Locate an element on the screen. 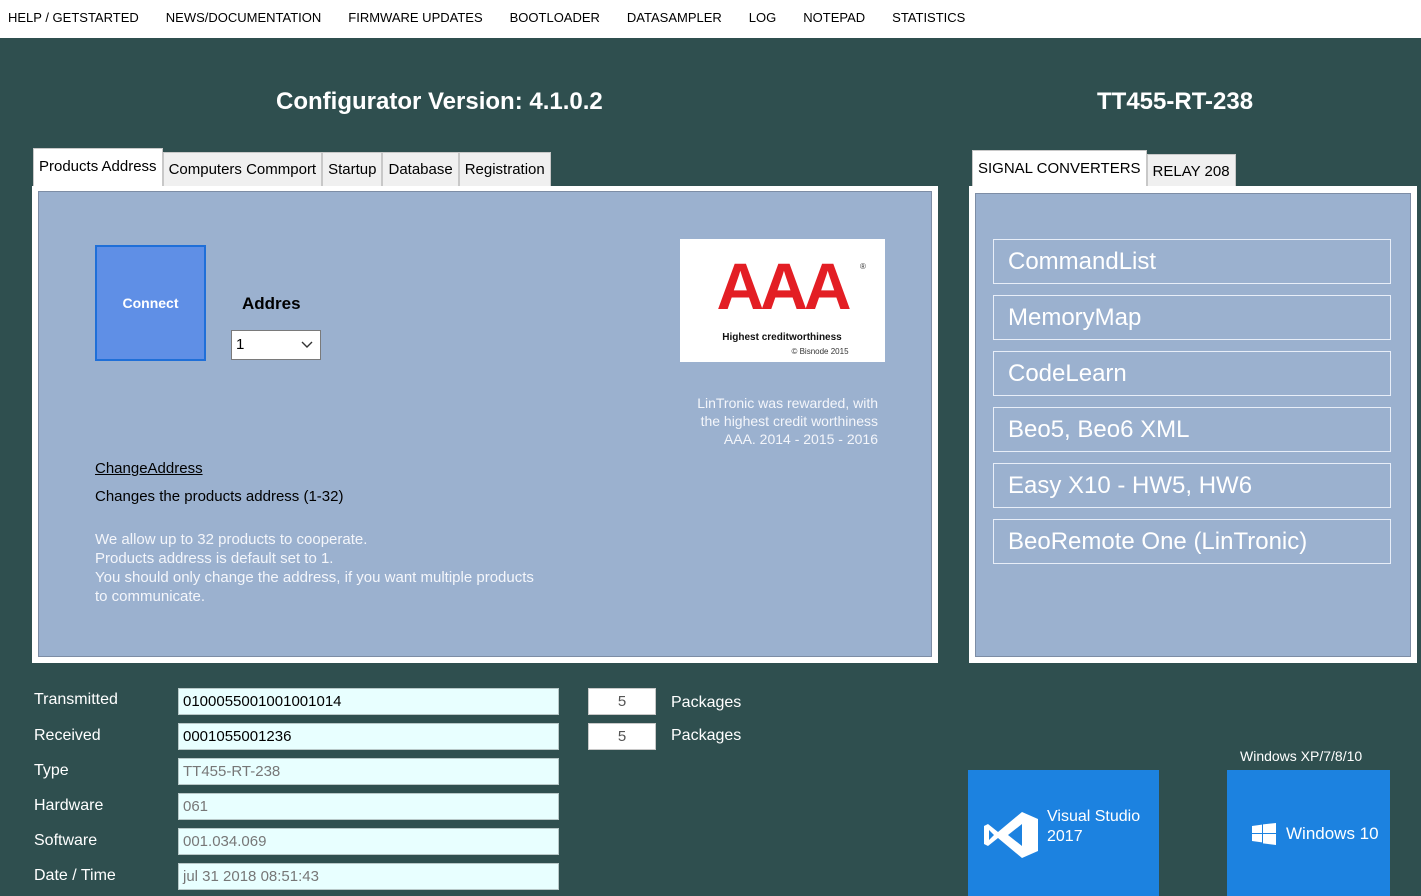 This screenshot has width=1421, height=896. aaa-caption: Highest creditworthiness is located at coordinates (782, 337).